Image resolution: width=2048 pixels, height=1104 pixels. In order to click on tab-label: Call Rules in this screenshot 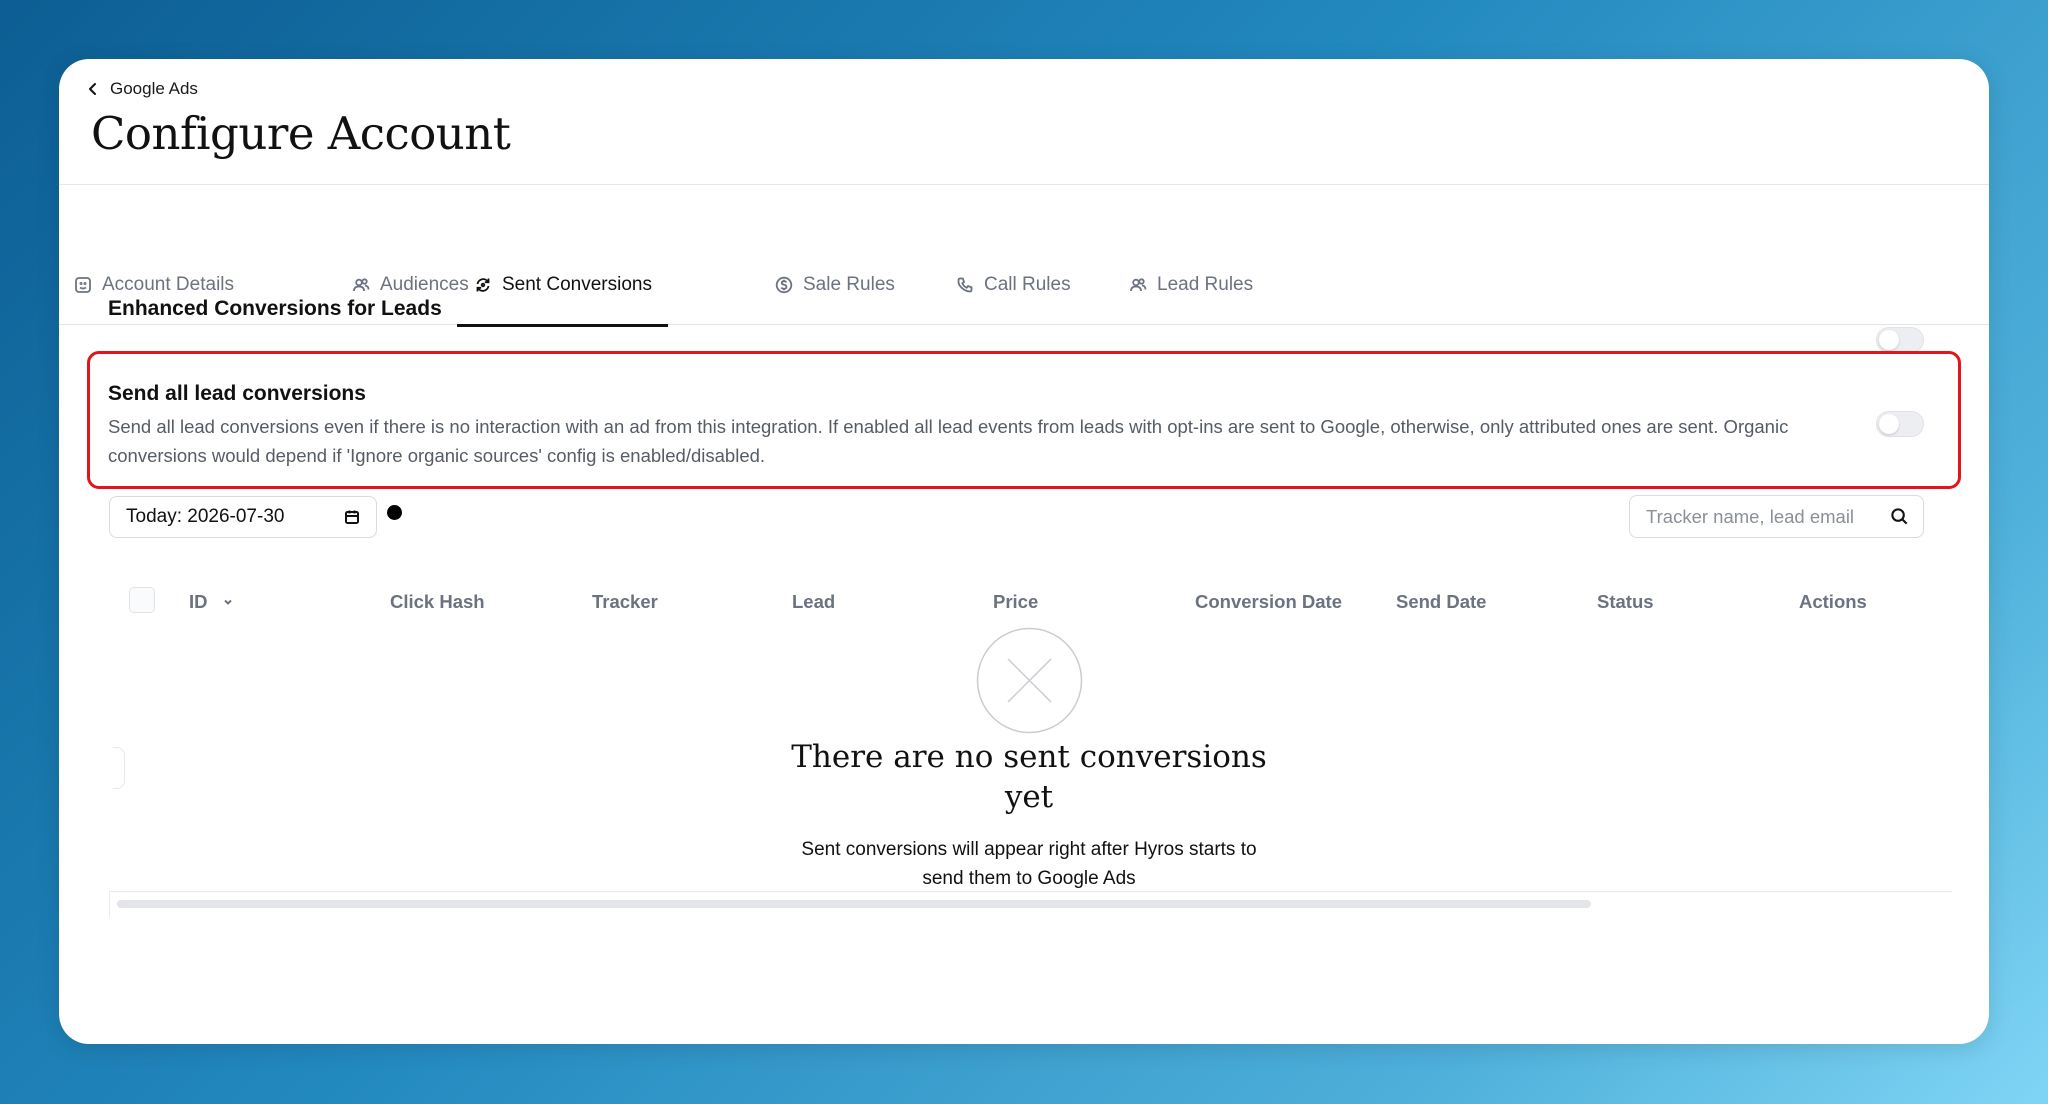, I will do `click(1027, 284)`.